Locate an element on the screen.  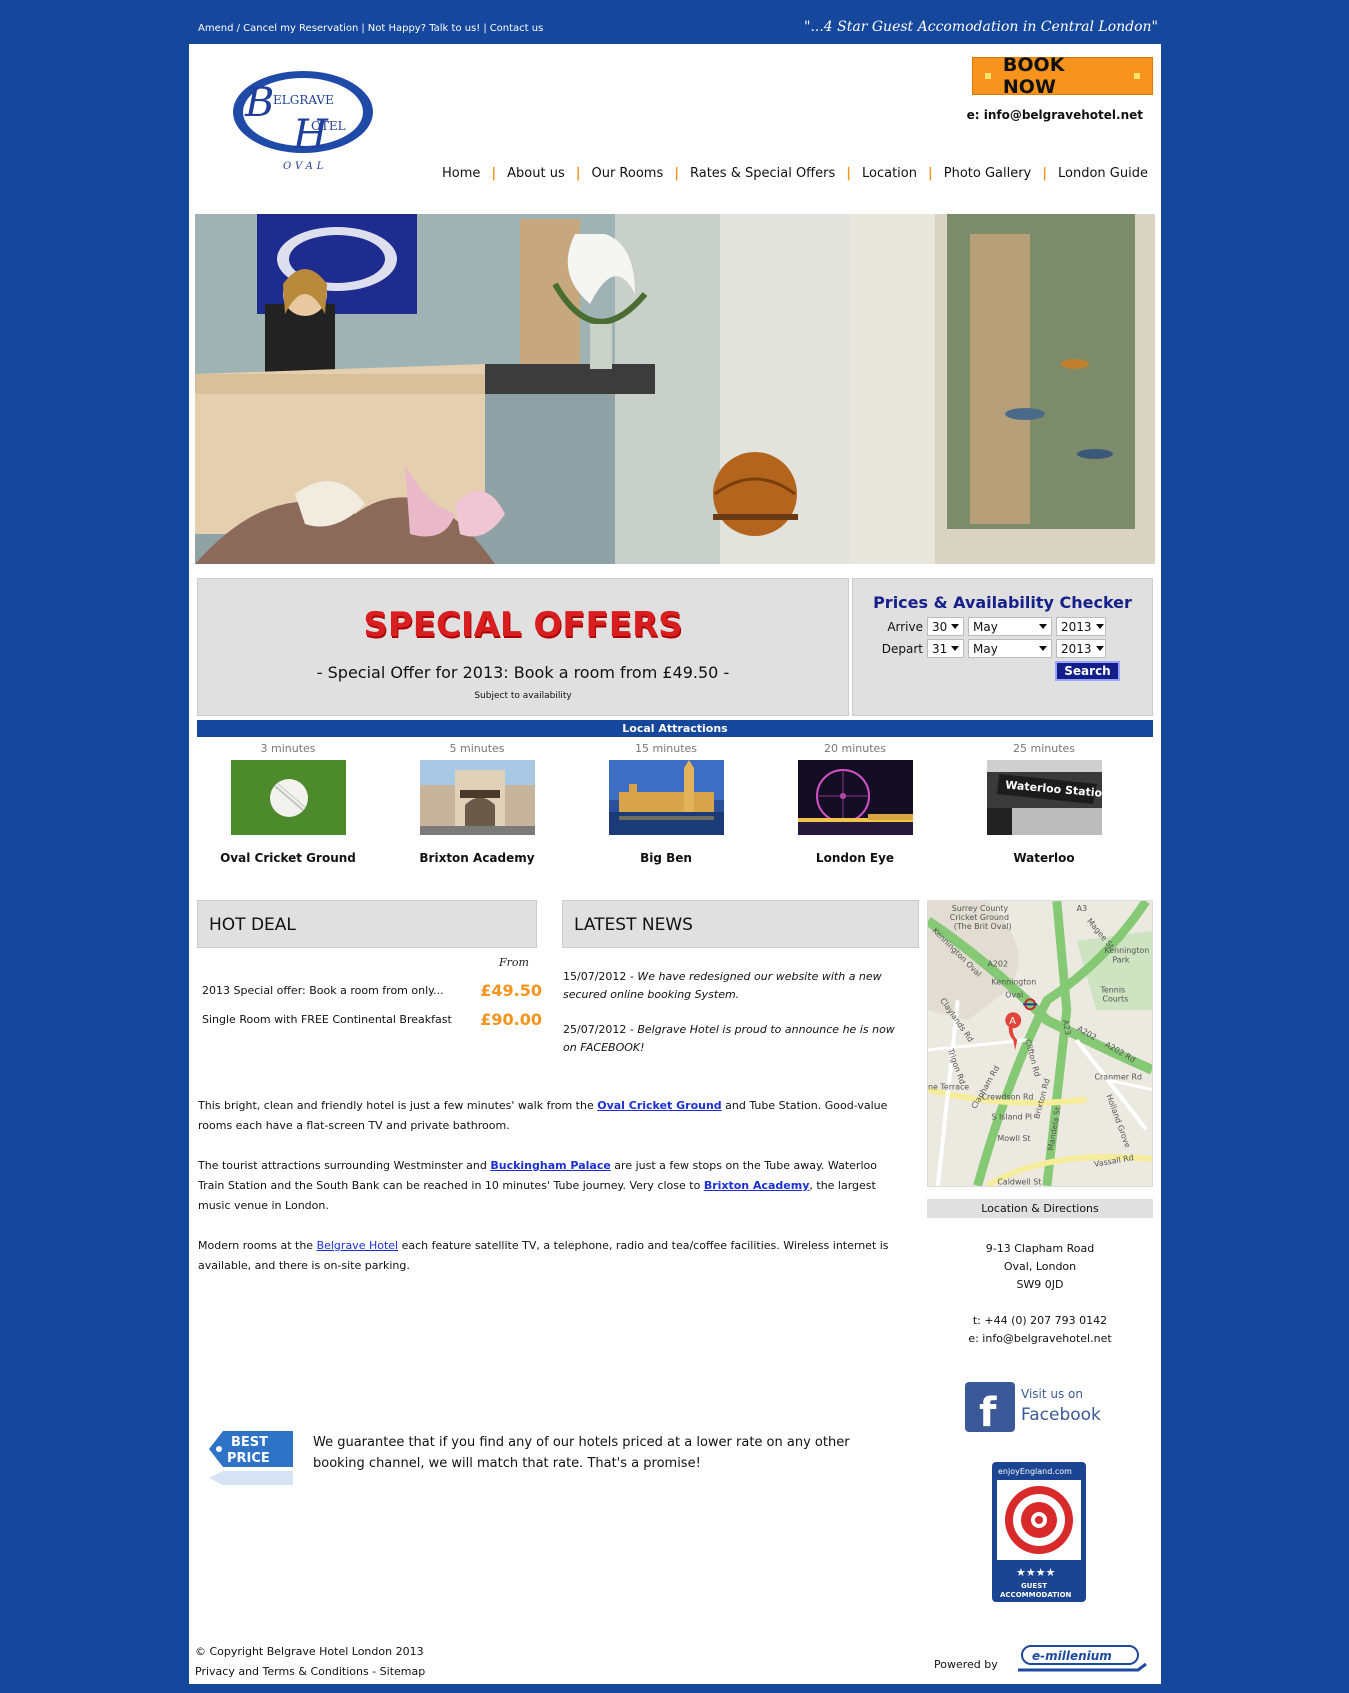
rating-stars: ★★★★ is located at coordinates (1036, 1572).